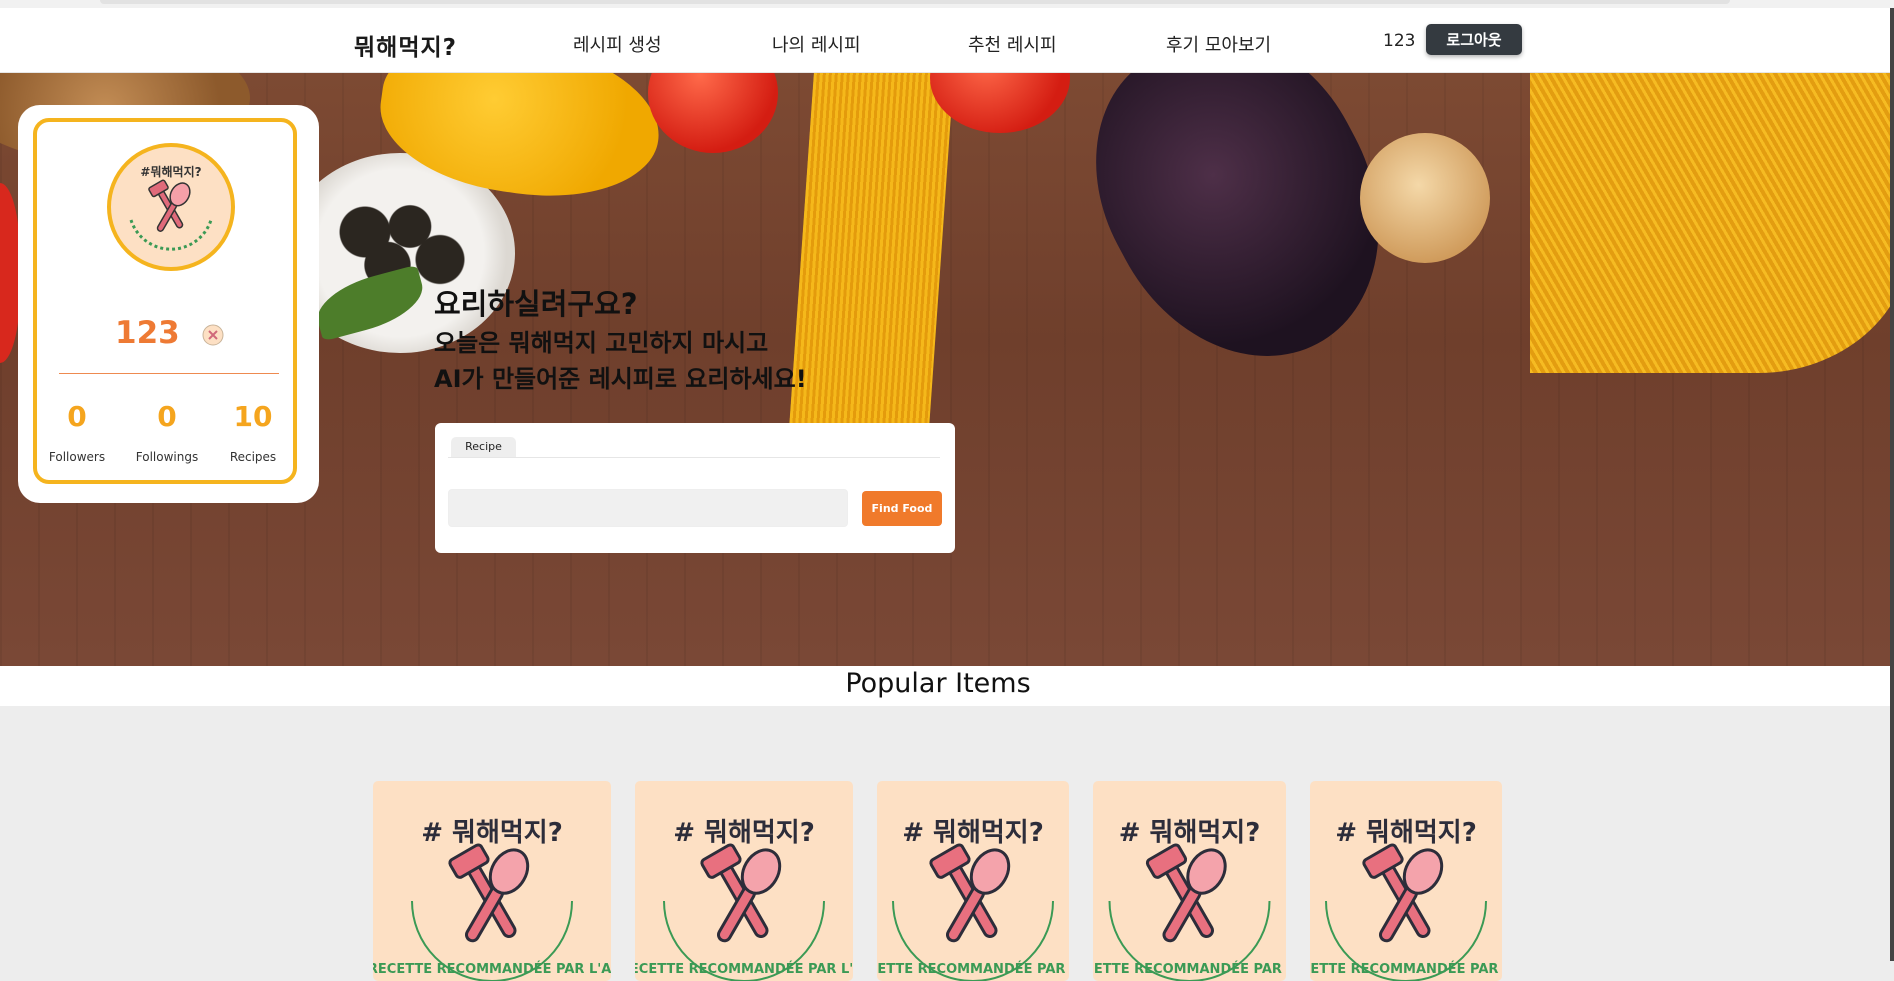  Describe the element at coordinates (902, 508) in the screenshot. I see `find-food-button: Find Food` at that location.